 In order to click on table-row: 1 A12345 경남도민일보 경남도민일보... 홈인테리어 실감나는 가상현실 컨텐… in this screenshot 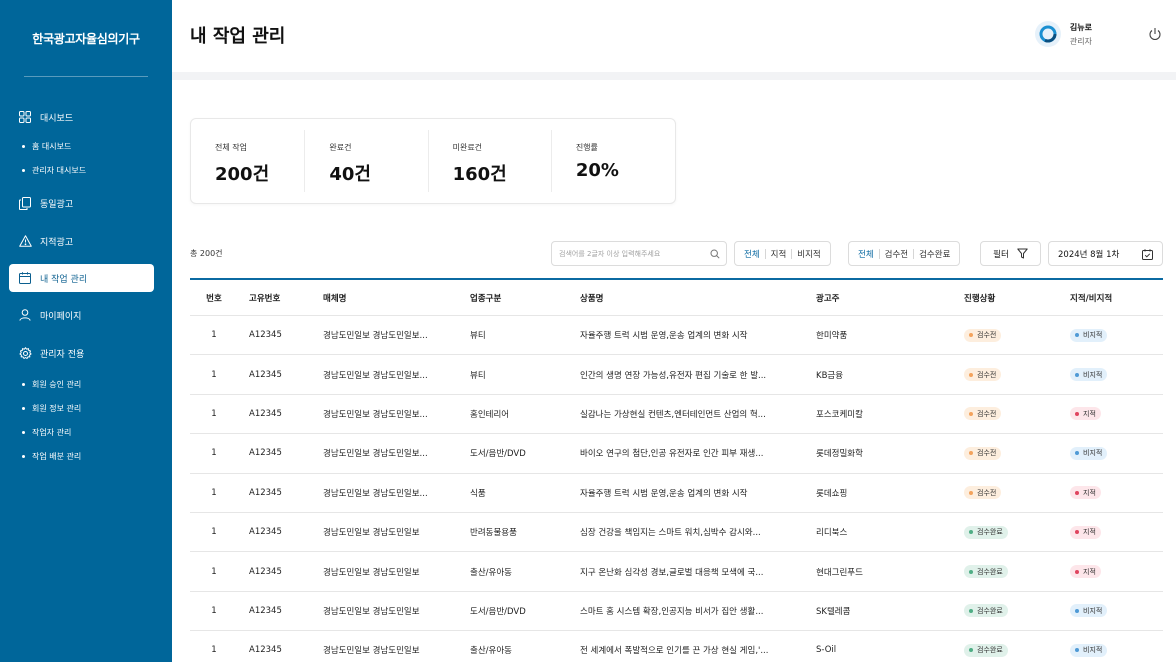, I will do `click(676, 415)`.